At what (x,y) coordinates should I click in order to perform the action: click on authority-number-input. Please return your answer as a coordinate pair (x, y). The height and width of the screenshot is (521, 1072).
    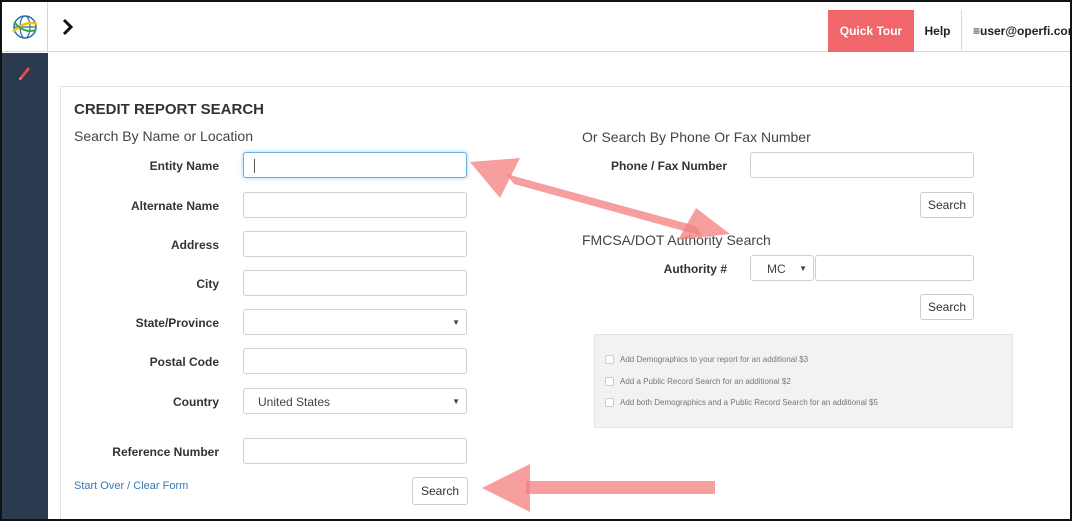
    Looking at the image, I should click on (894, 268).